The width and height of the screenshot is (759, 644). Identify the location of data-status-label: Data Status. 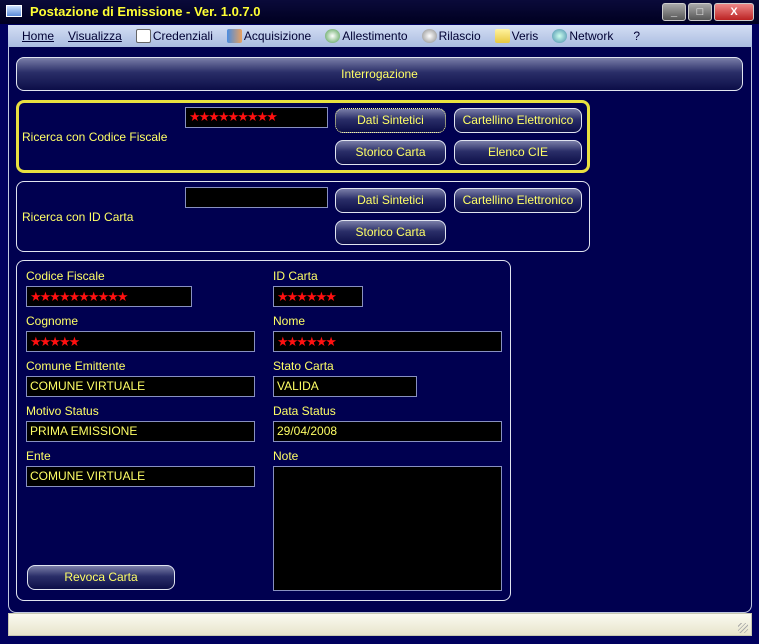
(304, 411).